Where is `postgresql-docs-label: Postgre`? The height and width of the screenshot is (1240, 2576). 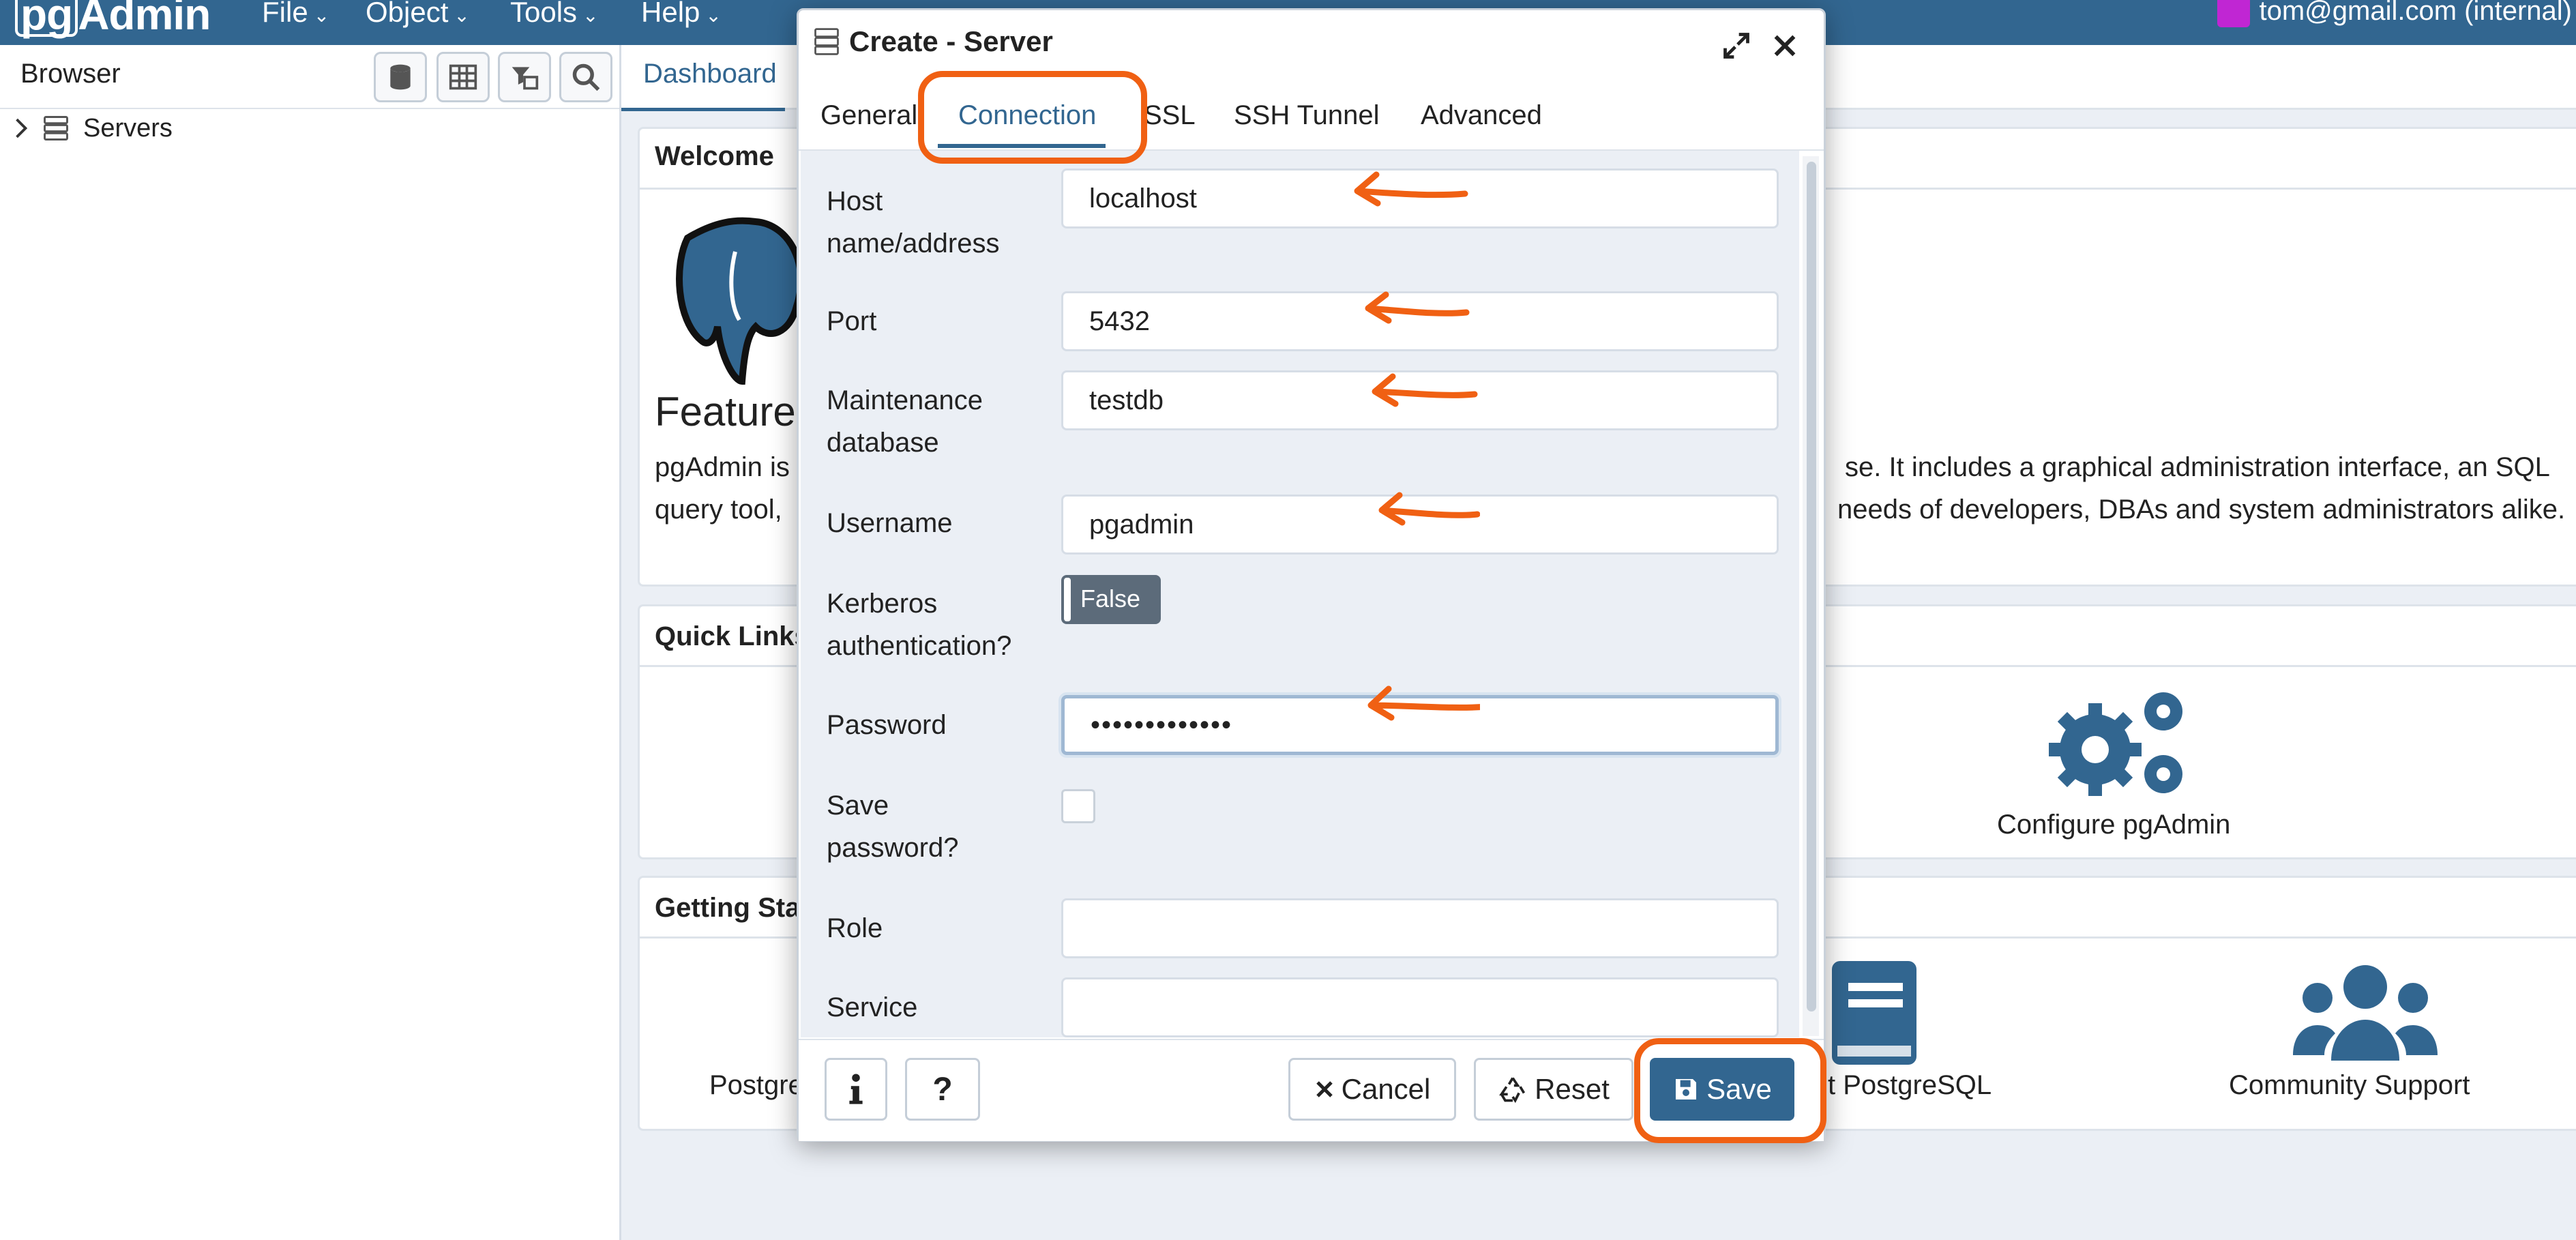 postgresql-docs-label: Postgre is located at coordinates (756, 1085).